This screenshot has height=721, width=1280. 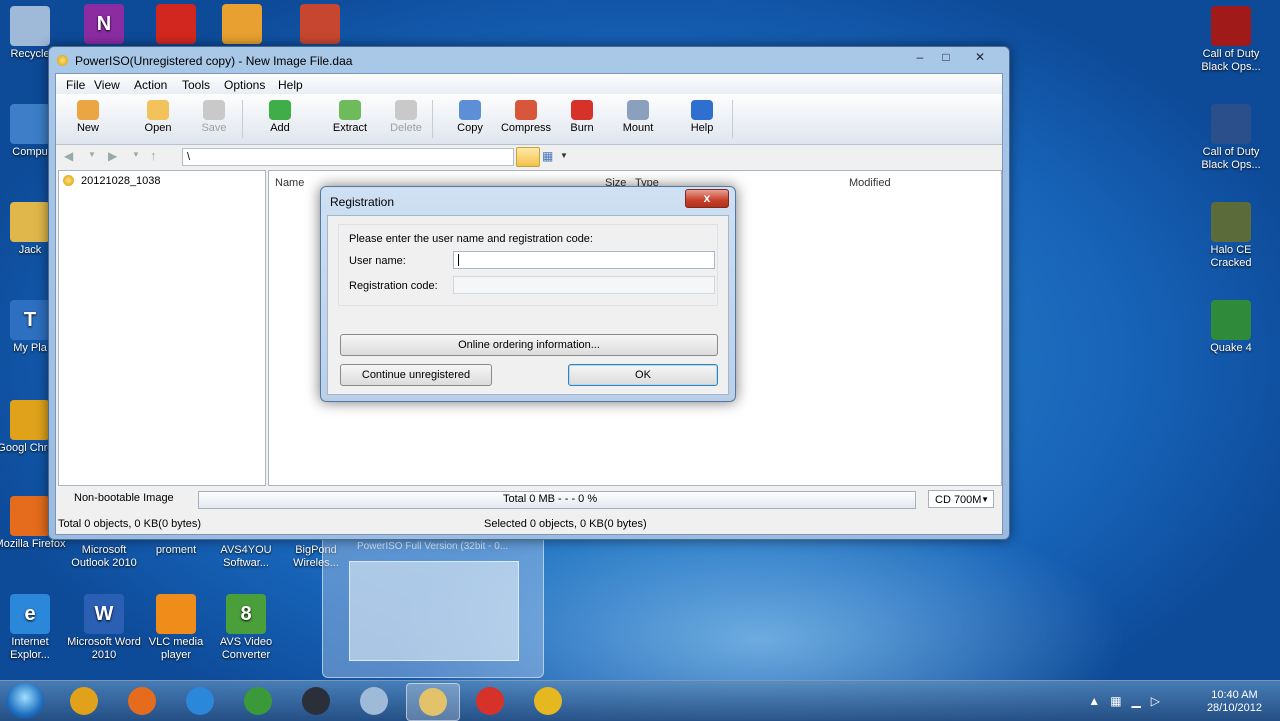 What do you see at coordinates (348, 157) in the screenshot?
I see `address-input: \` at bounding box center [348, 157].